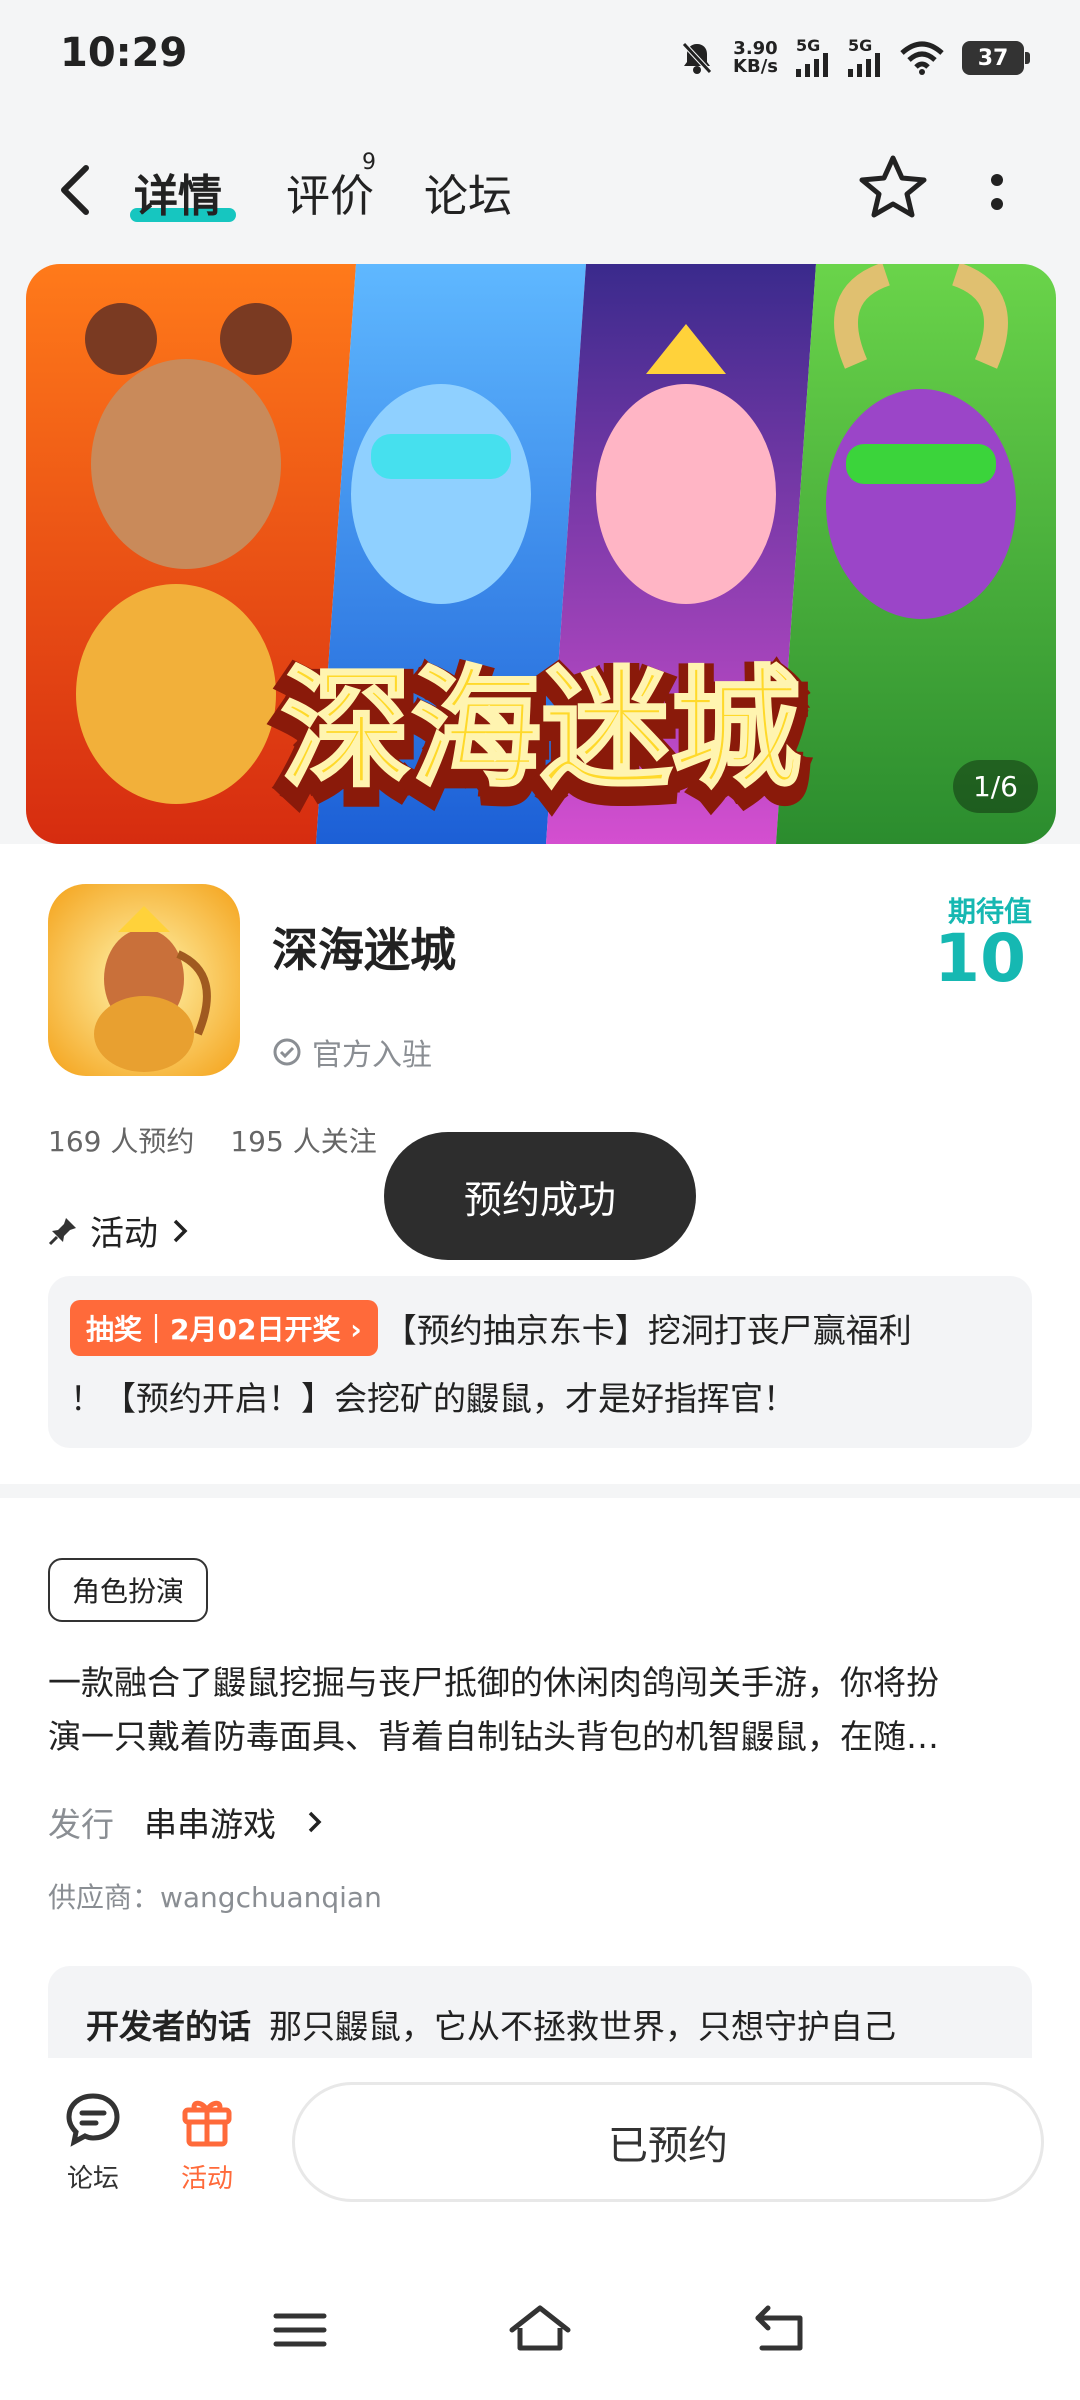  I want to click on bottom-activity-button: 活动, so click(207, 2142).